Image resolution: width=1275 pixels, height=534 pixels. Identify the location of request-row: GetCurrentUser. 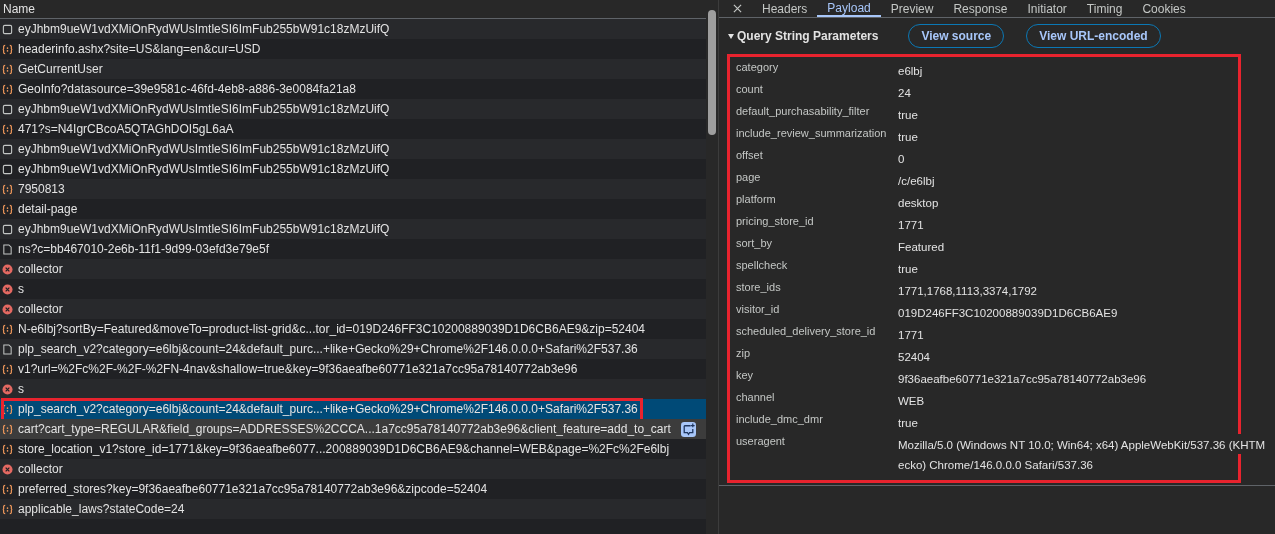
(353, 69).